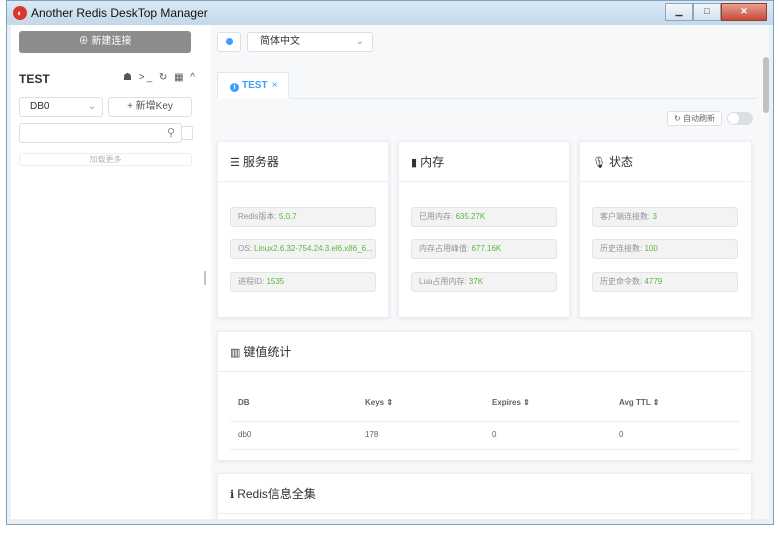 The height and width of the screenshot is (545, 780). I want to click on server-icon: ☰, so click(235, 163).